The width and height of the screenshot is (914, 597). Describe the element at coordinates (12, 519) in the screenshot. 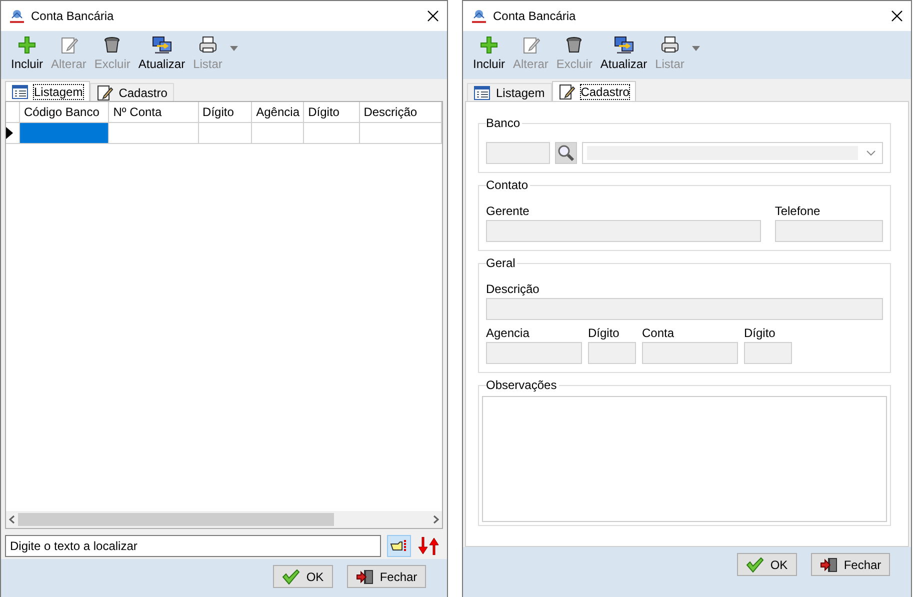

I see `scroll-left-icon` at that location.